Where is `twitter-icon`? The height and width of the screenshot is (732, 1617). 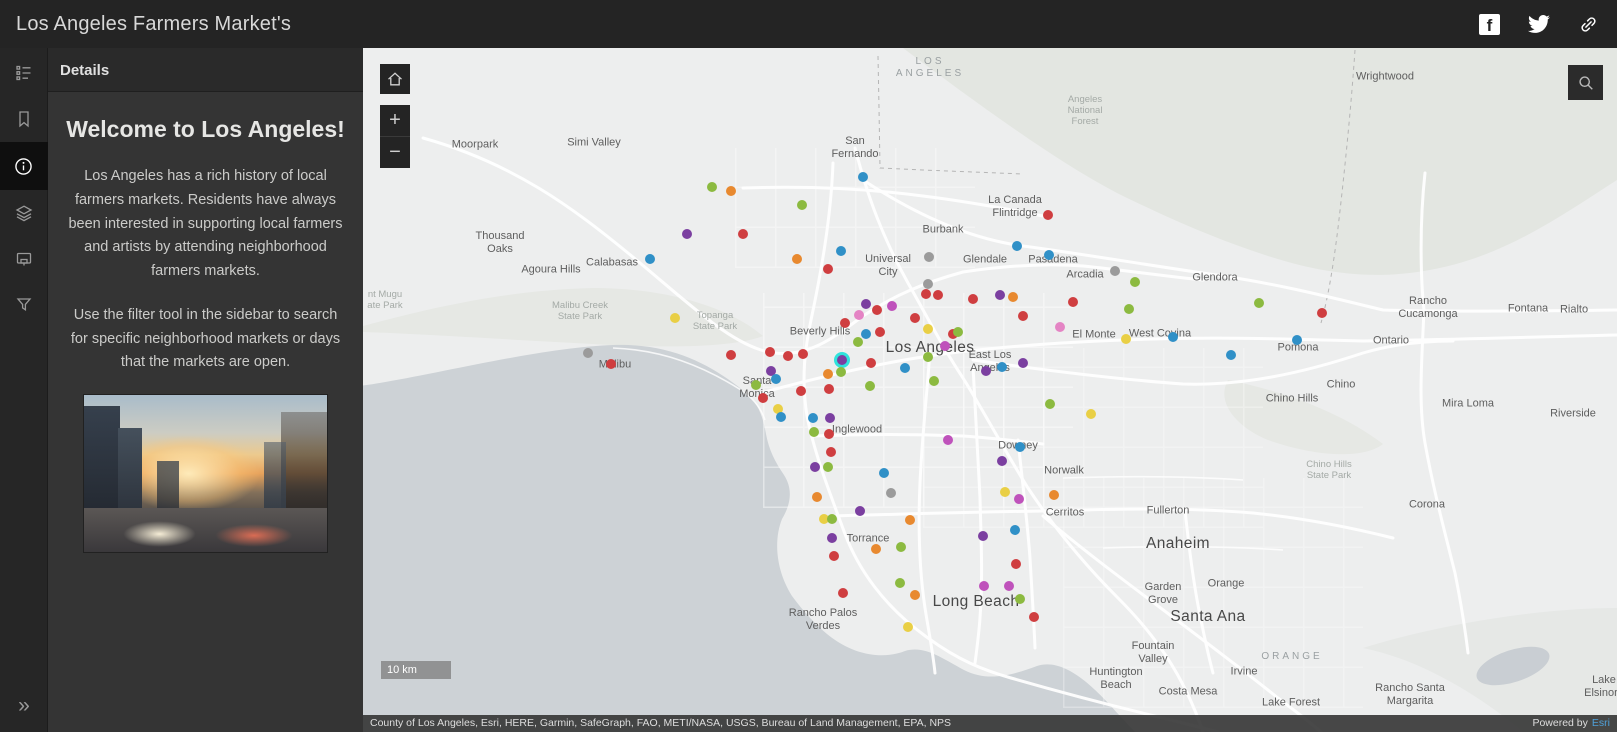 twitter-icon is located at coordinates (1539, 24).